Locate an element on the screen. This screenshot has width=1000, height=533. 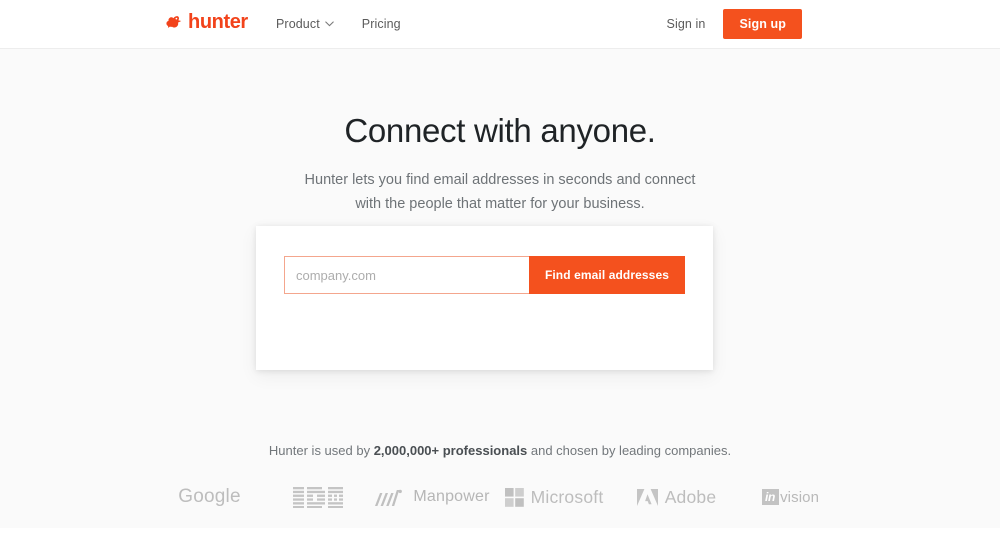
page-bottom-strip is located at coordinates (500, 530).